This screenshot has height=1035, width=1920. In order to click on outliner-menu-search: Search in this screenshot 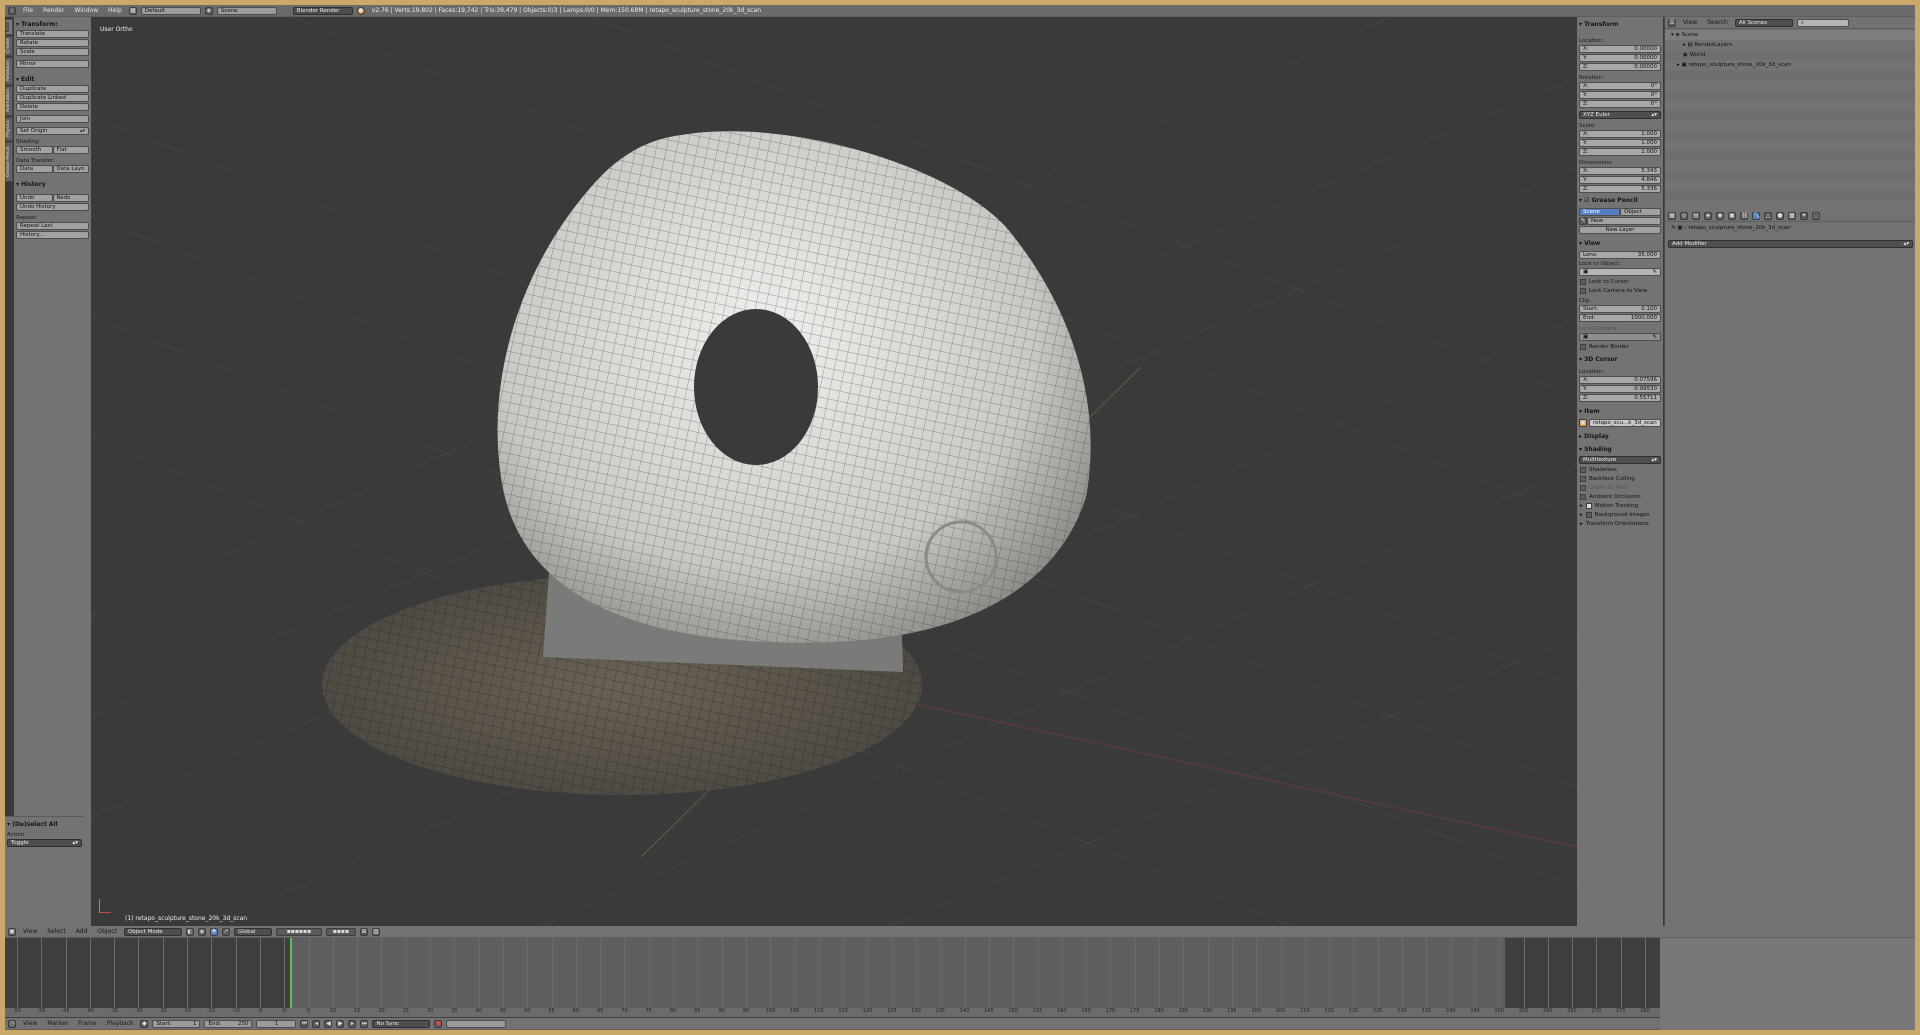, I will do `click(1717, 22)`.